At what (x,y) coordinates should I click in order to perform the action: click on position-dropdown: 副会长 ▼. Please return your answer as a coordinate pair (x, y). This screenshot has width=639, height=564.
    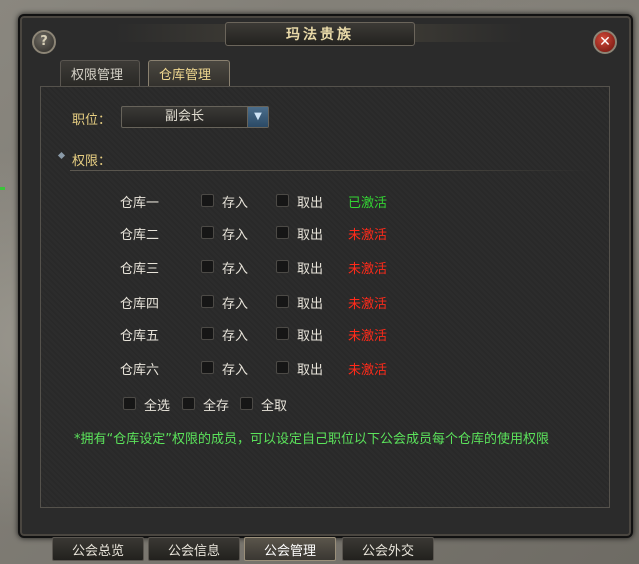
    Looking at the image, I should click on (195, 117).